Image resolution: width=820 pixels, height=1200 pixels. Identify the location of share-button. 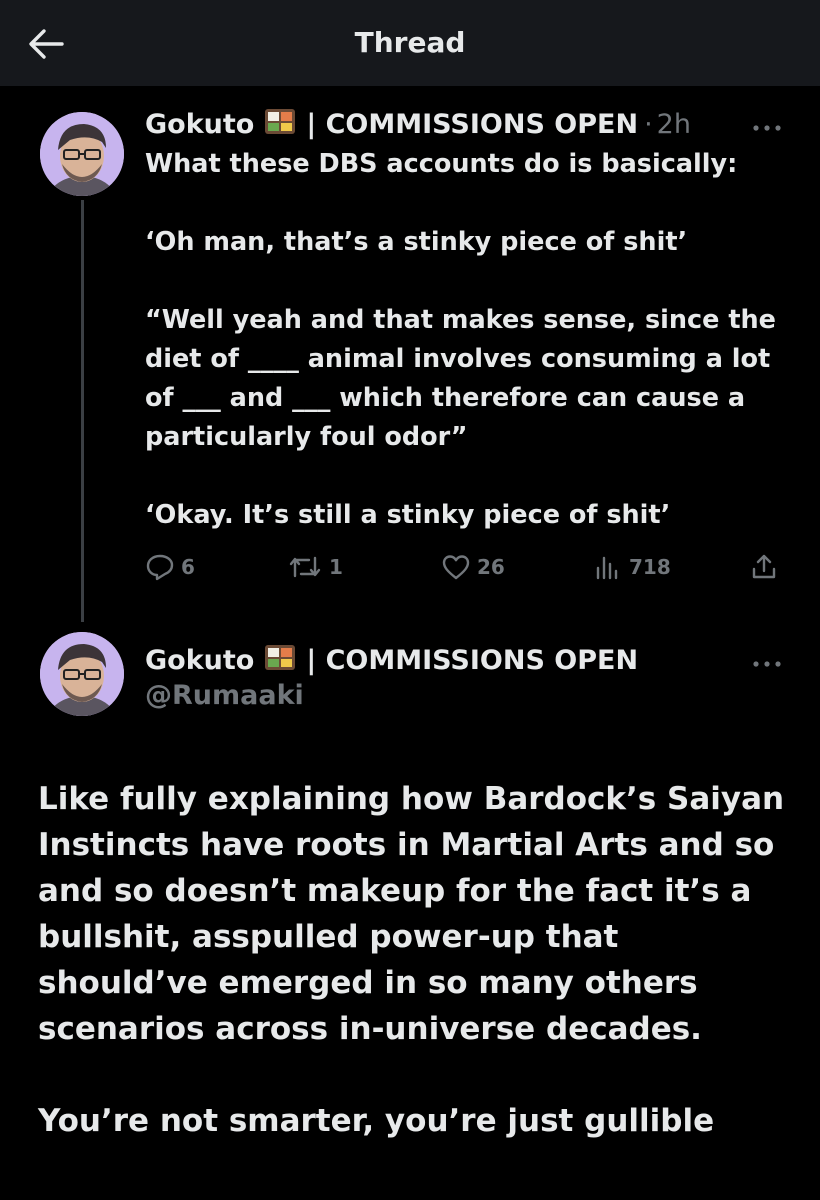
(767, 567).